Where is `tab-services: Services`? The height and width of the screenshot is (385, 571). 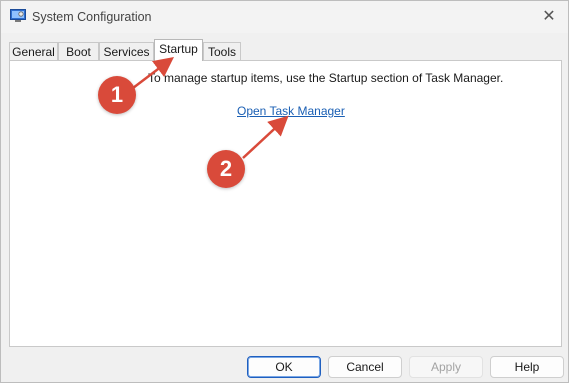
tab-services: Services is located at coordinates (126, 51).